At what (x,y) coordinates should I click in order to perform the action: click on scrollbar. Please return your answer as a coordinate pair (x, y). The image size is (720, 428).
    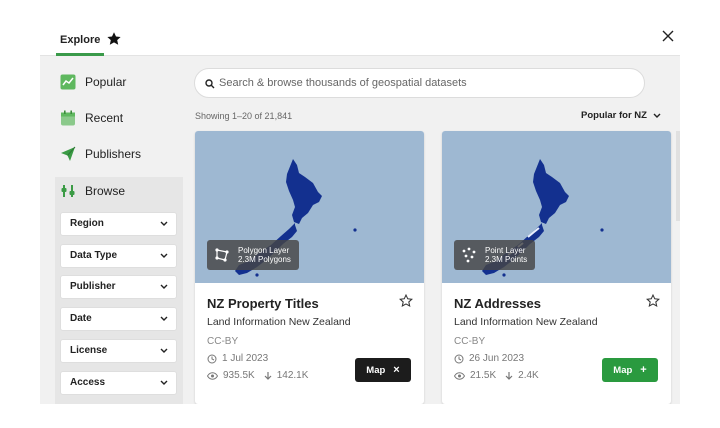
    Looking at the image, I should click on (678, 176).